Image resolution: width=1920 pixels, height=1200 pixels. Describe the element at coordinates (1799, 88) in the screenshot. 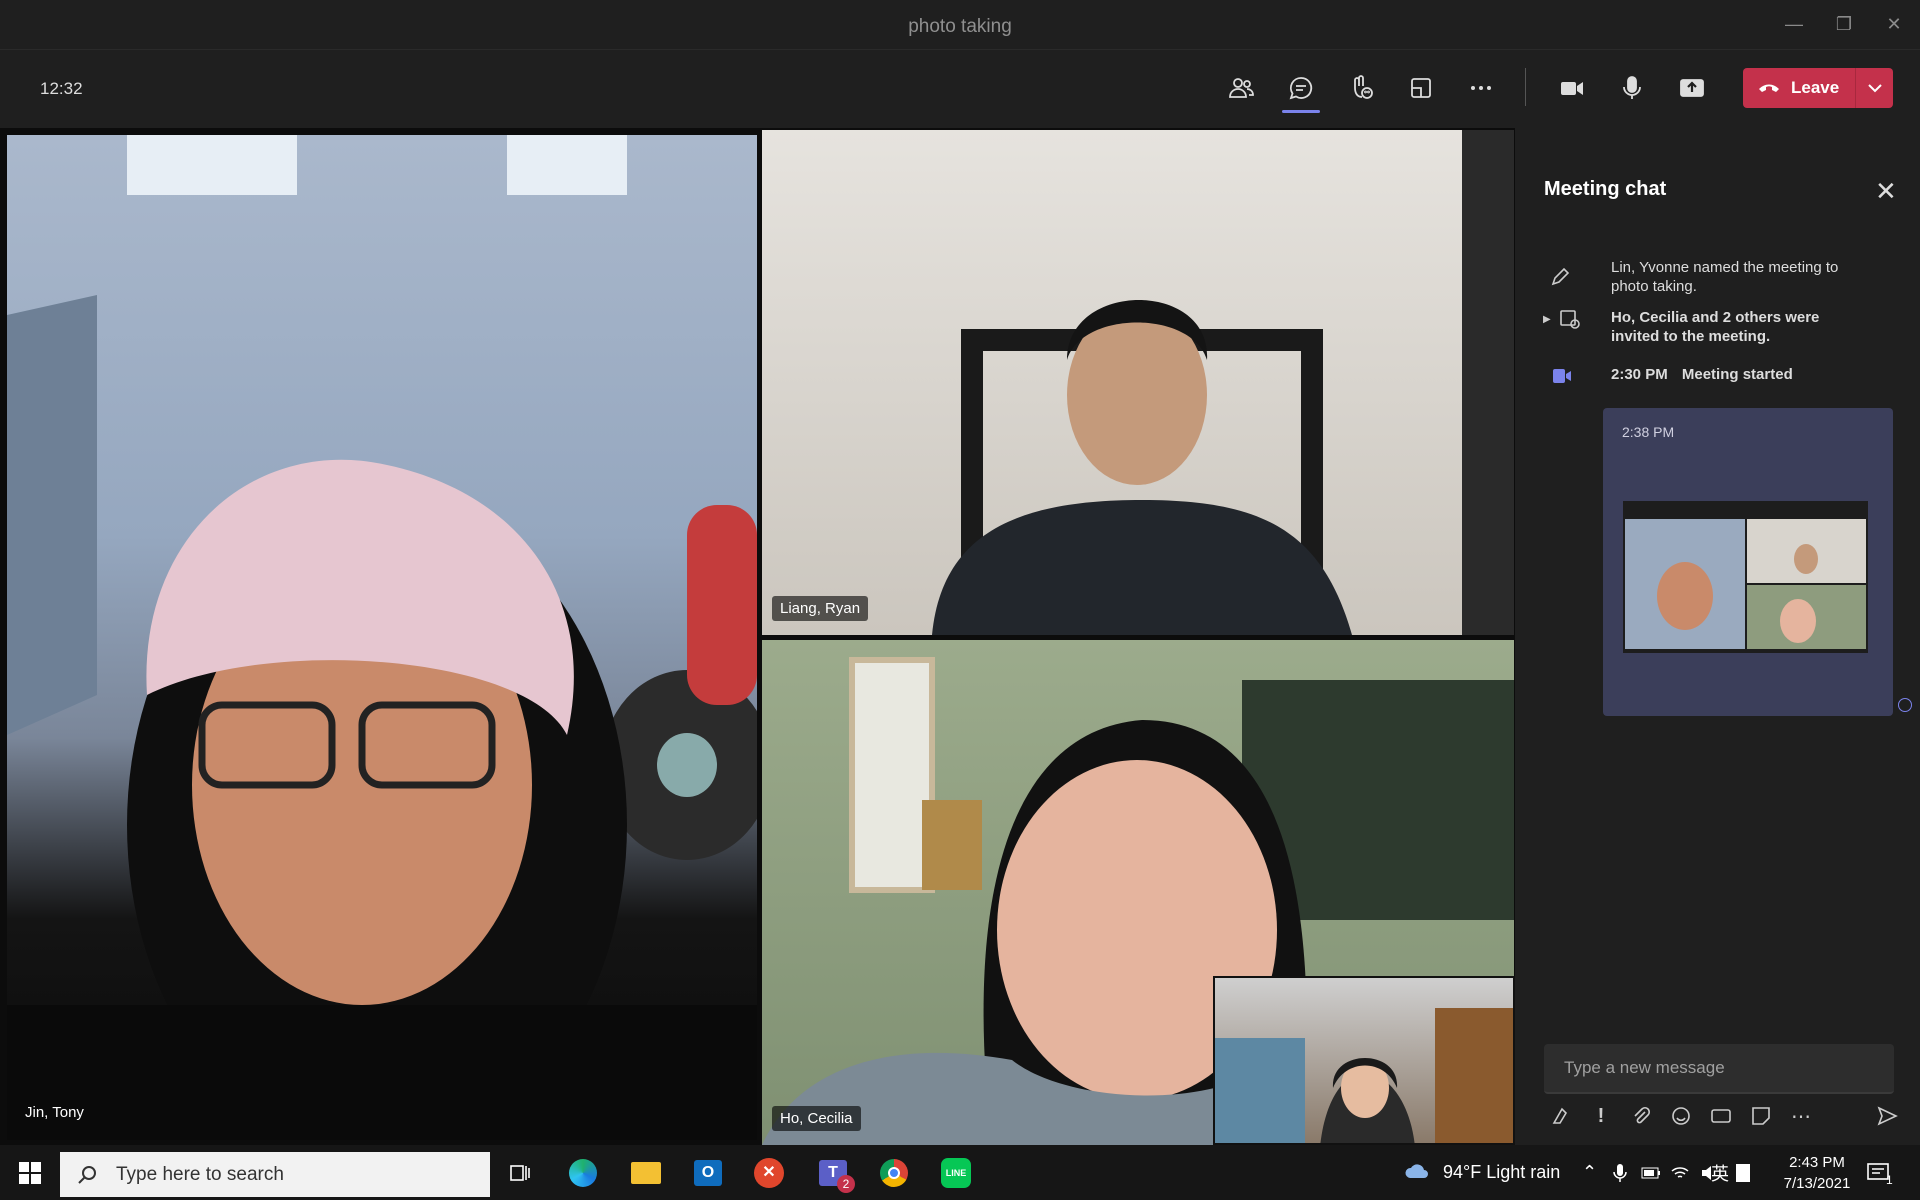

I see `leave-button: Leave` at that location.